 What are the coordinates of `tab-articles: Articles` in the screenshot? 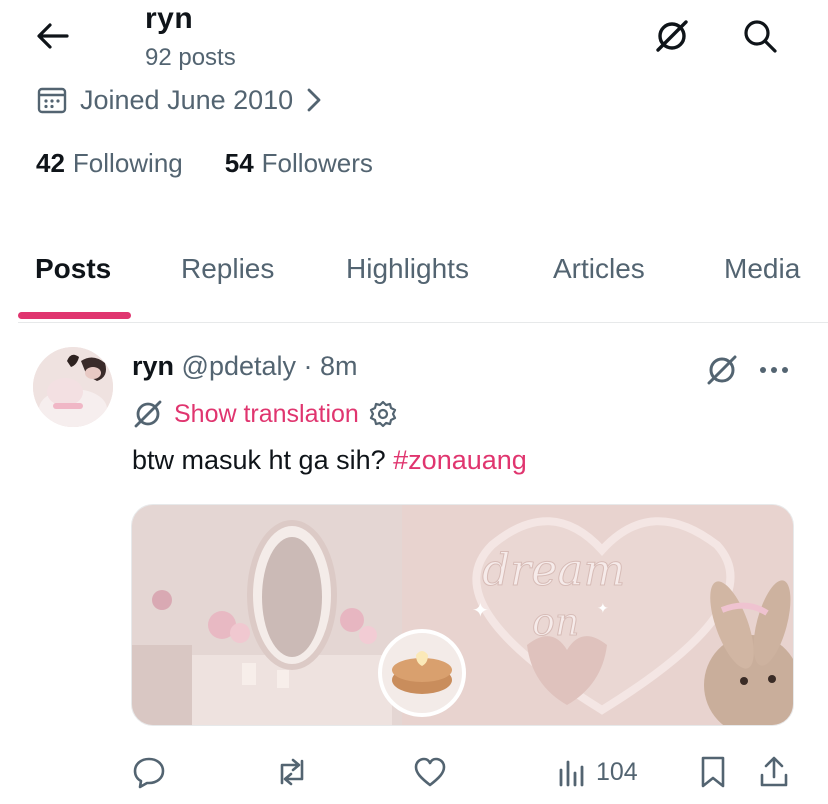 It's located at (599, 269).